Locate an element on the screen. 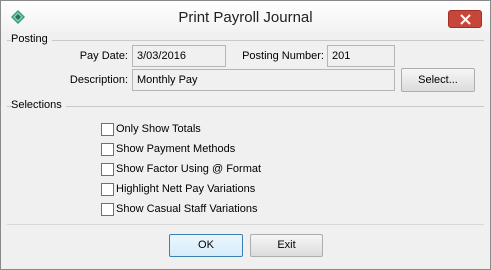 This screenshot has height=270, width=491. posting-group-label: Posting is located at coordinates (31, 39).